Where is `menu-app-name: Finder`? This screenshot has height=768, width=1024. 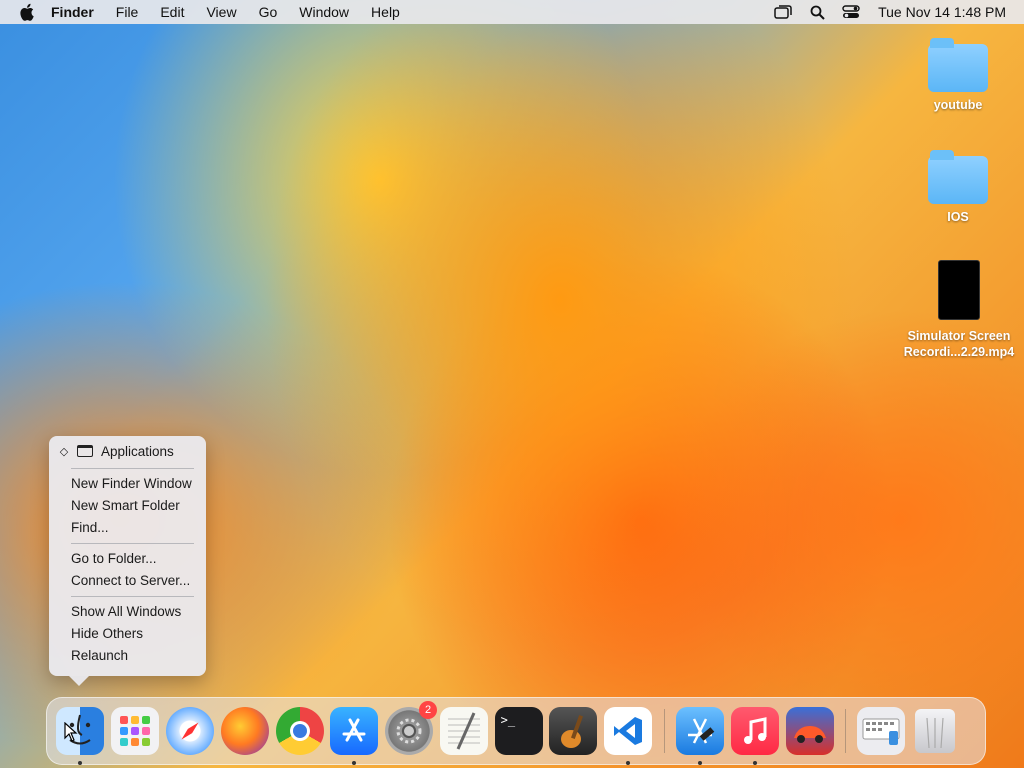
menu-app-name: Finder is located at coordinates (72, 12).